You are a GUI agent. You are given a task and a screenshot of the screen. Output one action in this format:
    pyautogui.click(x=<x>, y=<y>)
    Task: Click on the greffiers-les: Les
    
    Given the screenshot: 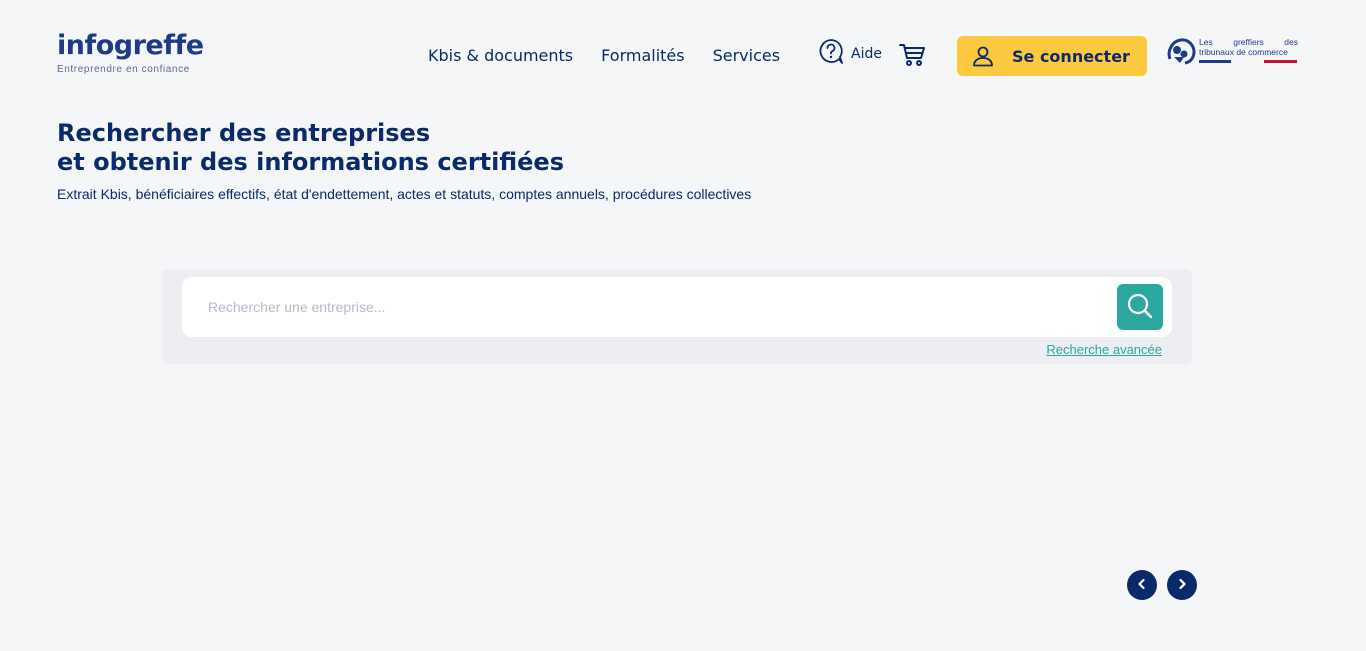 What is the action you would take?
    pyautogui.click(x=1206, y=42)
    